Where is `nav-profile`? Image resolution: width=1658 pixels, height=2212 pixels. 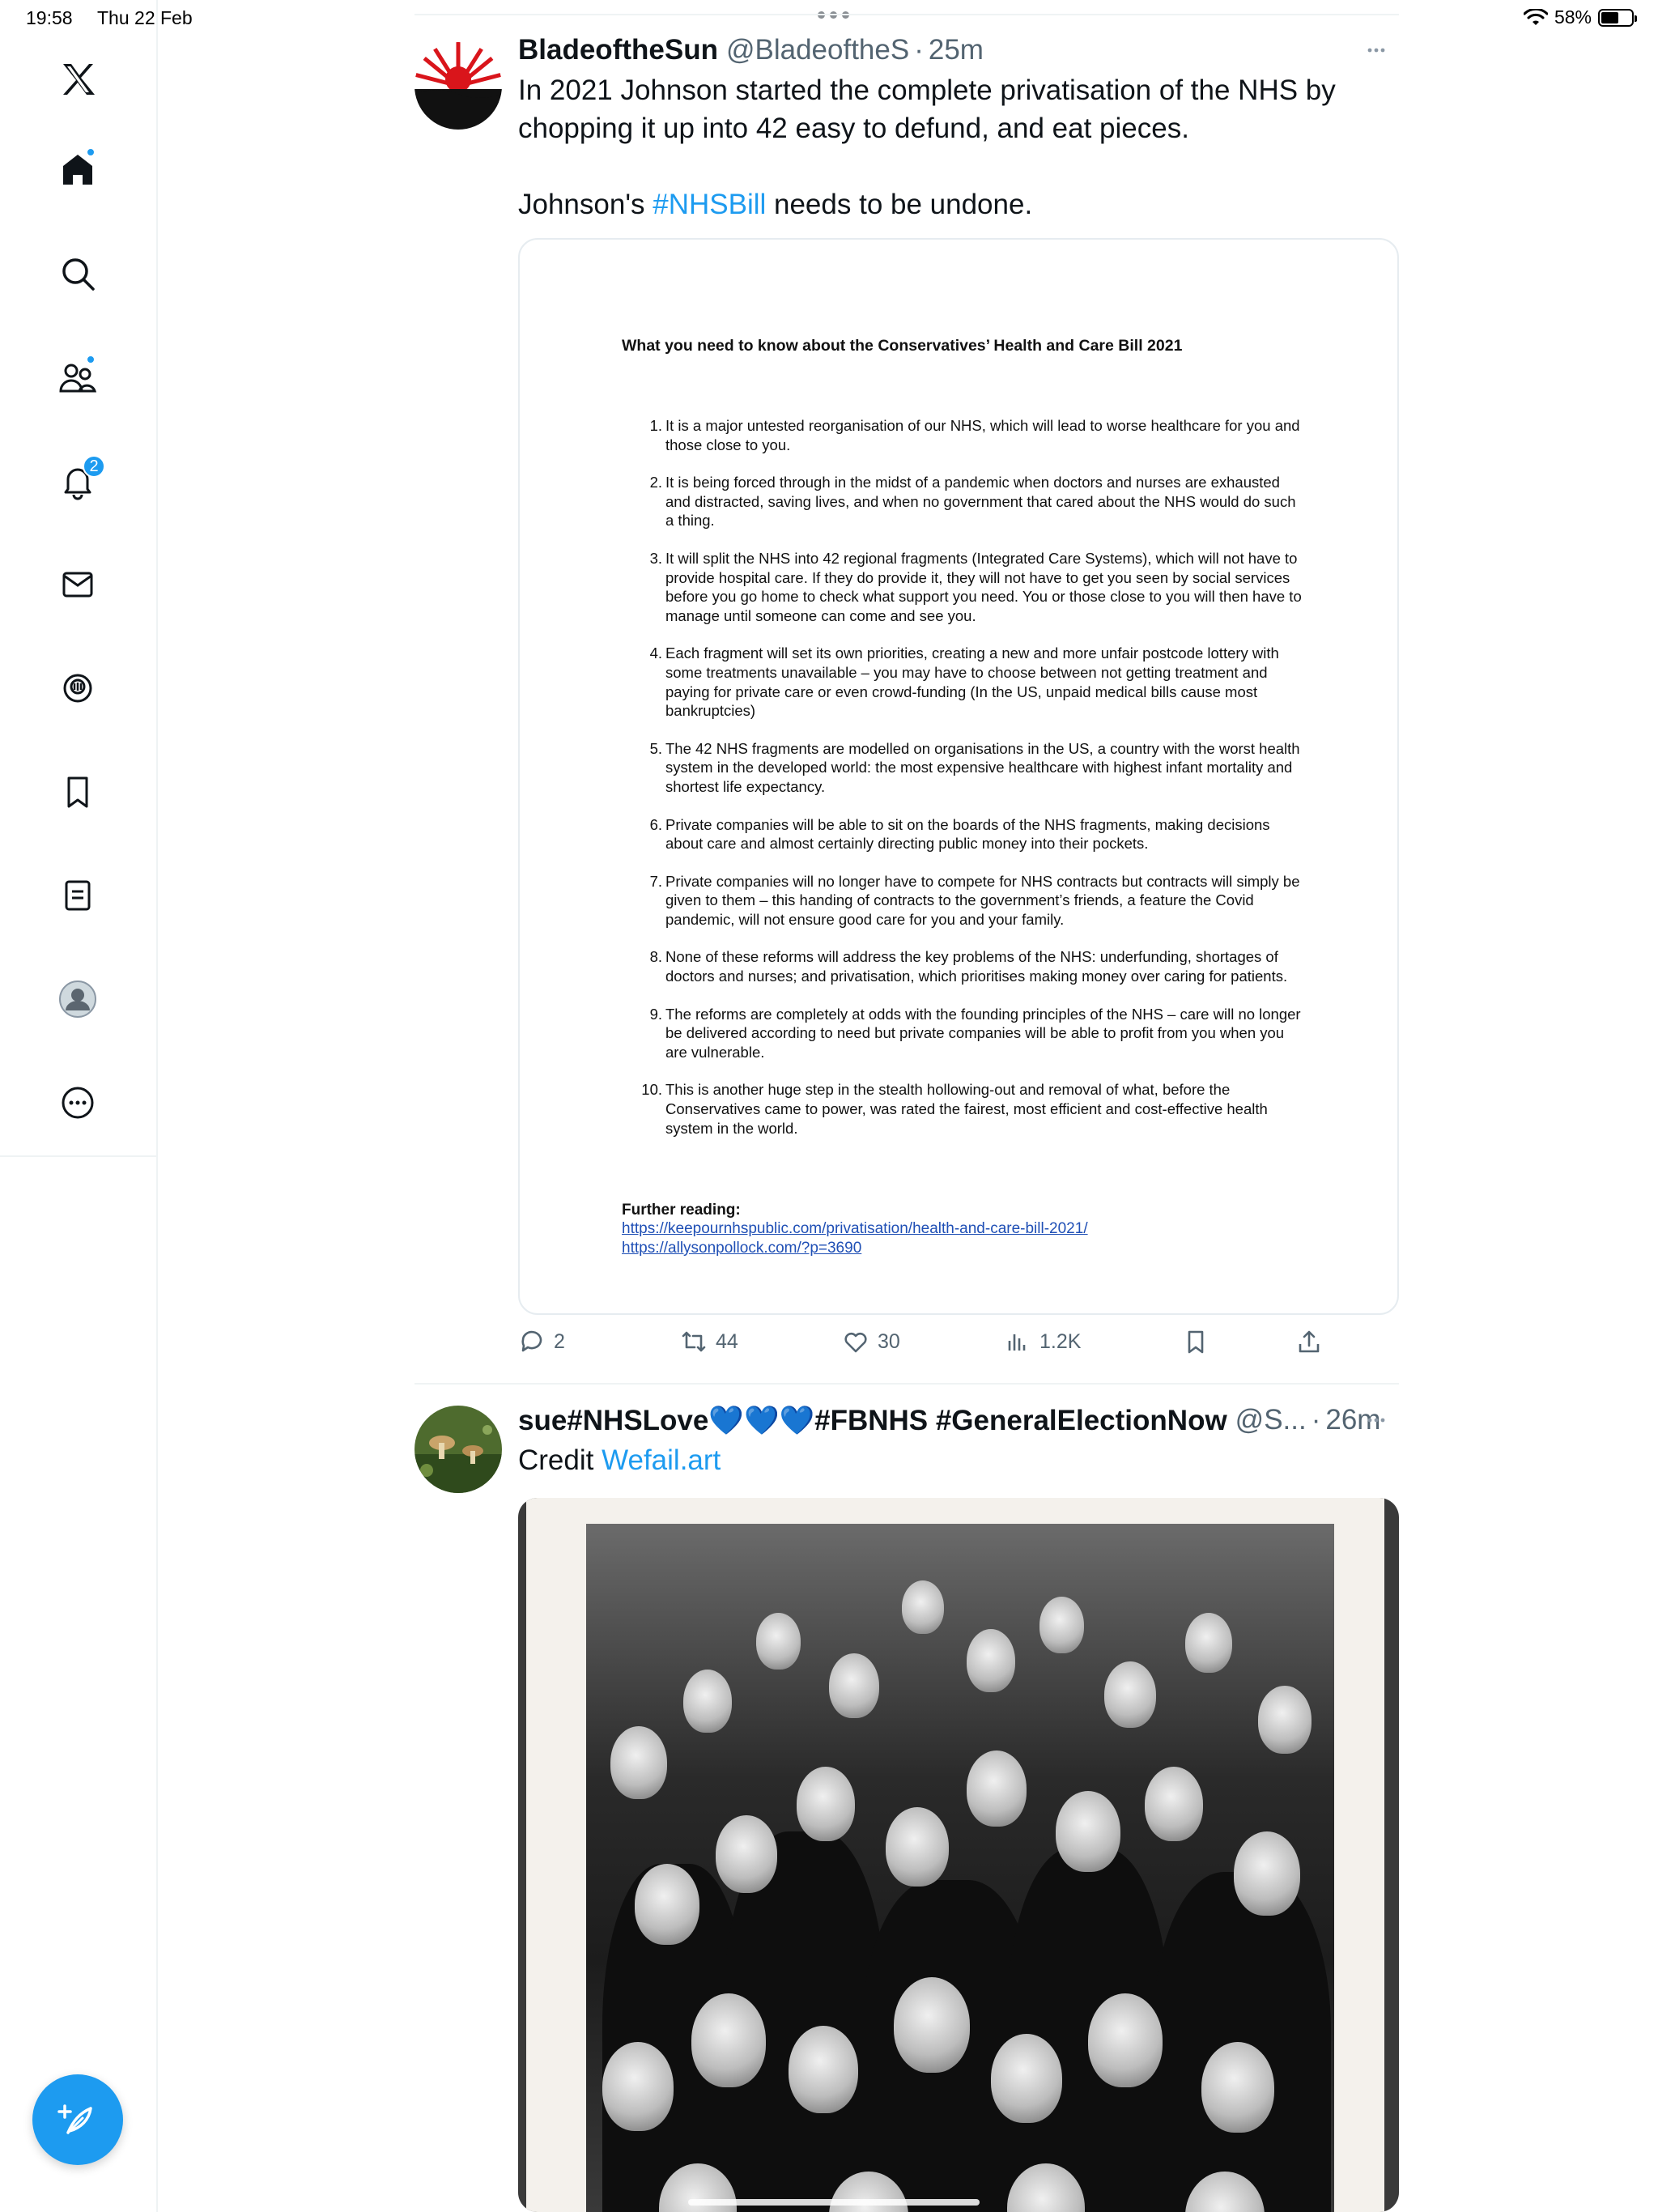
nav-profile is located at coordinates (77, 1000).